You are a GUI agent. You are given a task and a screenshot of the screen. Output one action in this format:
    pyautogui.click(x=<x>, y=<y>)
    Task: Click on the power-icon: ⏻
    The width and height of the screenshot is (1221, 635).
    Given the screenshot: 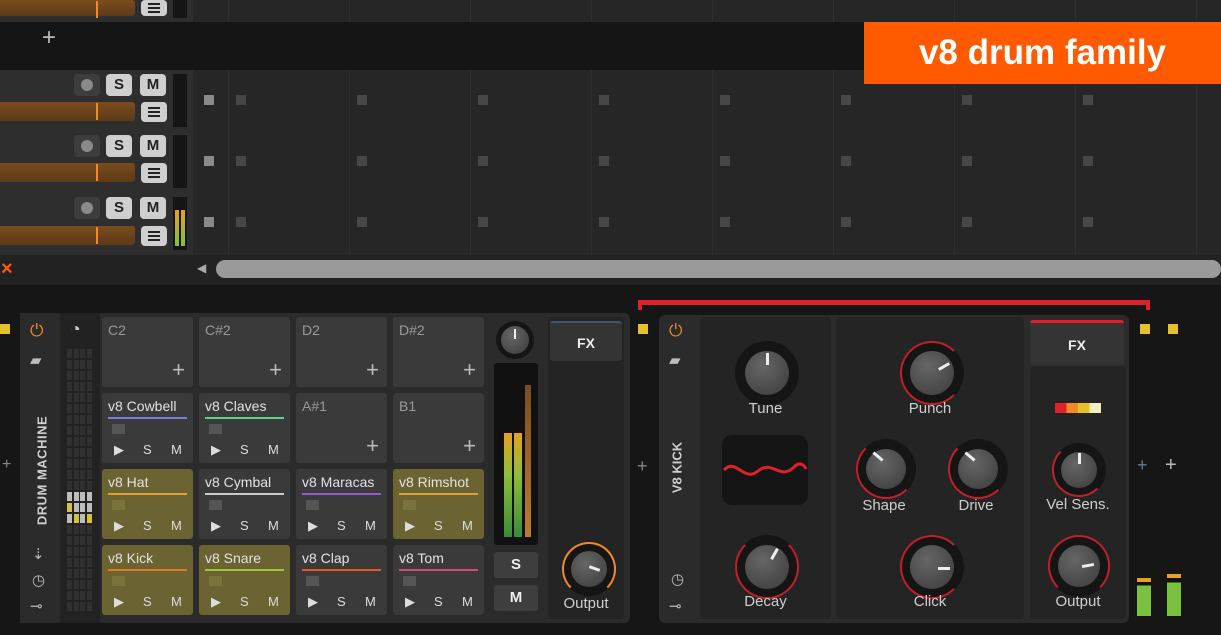 What is the action you would take?
    pyautogui.click(x=675, y=331)
    